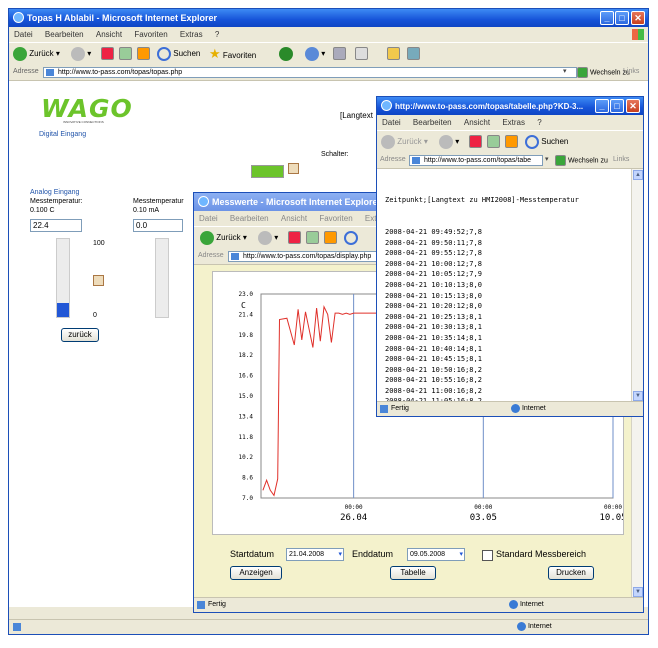  Describe the element at coordinates (638, 175) in the screenshot. I see `scroll-up-arrow: ▲` at that location.